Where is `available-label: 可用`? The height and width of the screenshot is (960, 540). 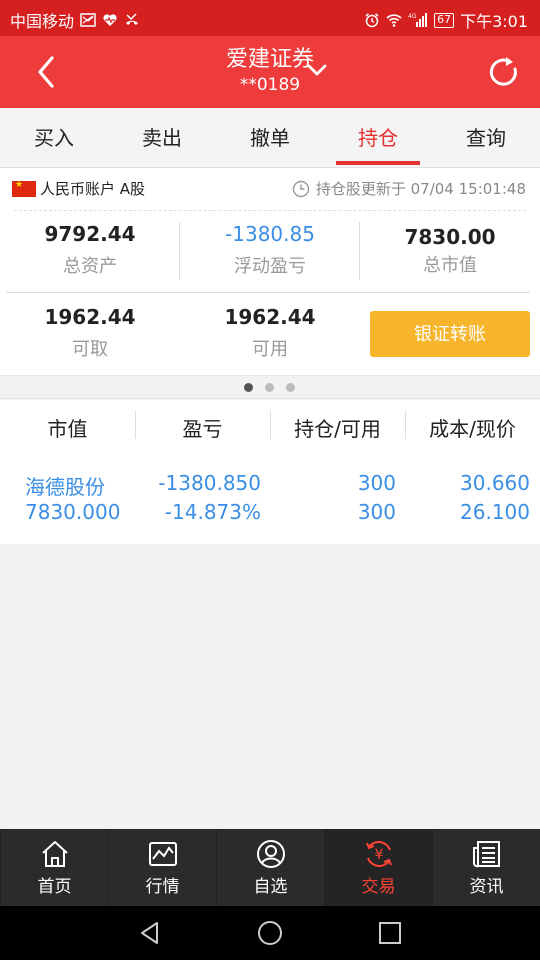 available-label: 可用 is located at coordinates (270, 349).